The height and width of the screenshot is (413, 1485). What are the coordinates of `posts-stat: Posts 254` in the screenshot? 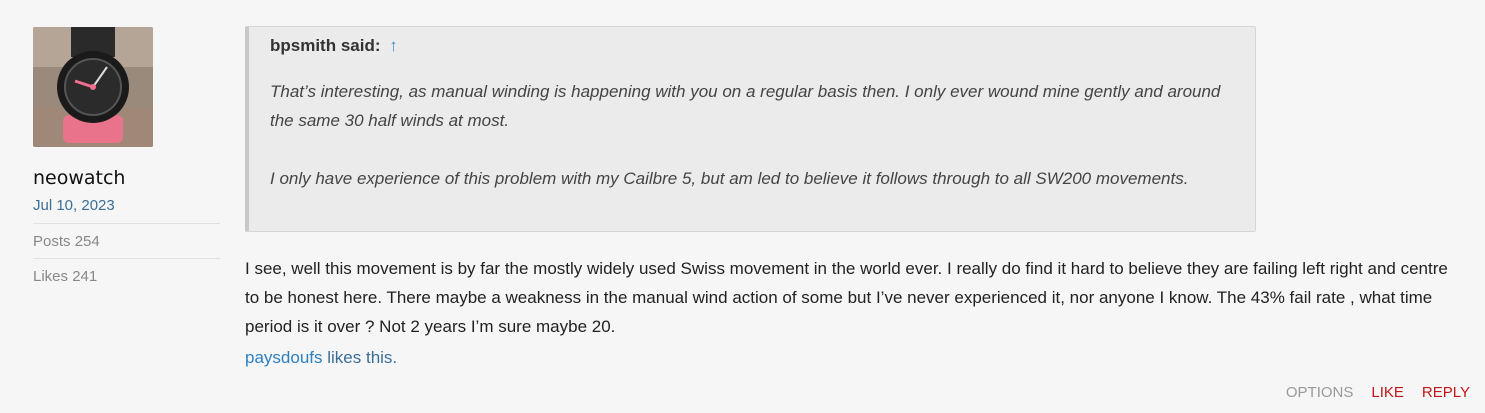 It's located at (66, 241).